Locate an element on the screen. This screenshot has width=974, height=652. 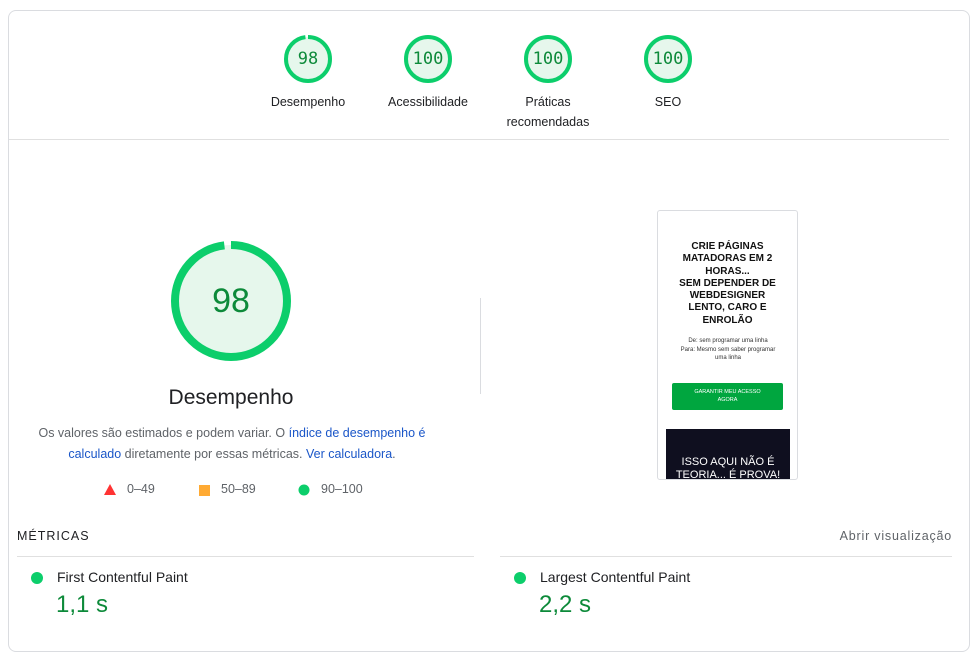
accessibility-score: 100 is located at coordinates (428, 59).